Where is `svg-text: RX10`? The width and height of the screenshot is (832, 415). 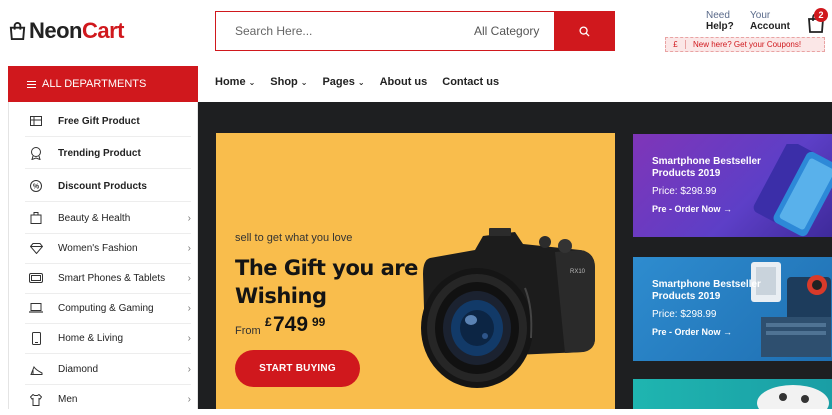
svg-text: RX10 is located at coordinates (578, 272).